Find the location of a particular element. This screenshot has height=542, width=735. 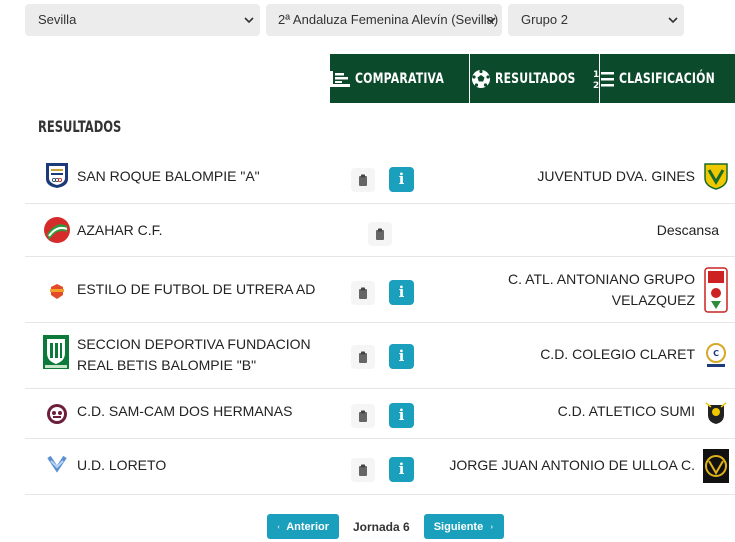

next-round-button: Siguiente is located at coordinates (463, 526).